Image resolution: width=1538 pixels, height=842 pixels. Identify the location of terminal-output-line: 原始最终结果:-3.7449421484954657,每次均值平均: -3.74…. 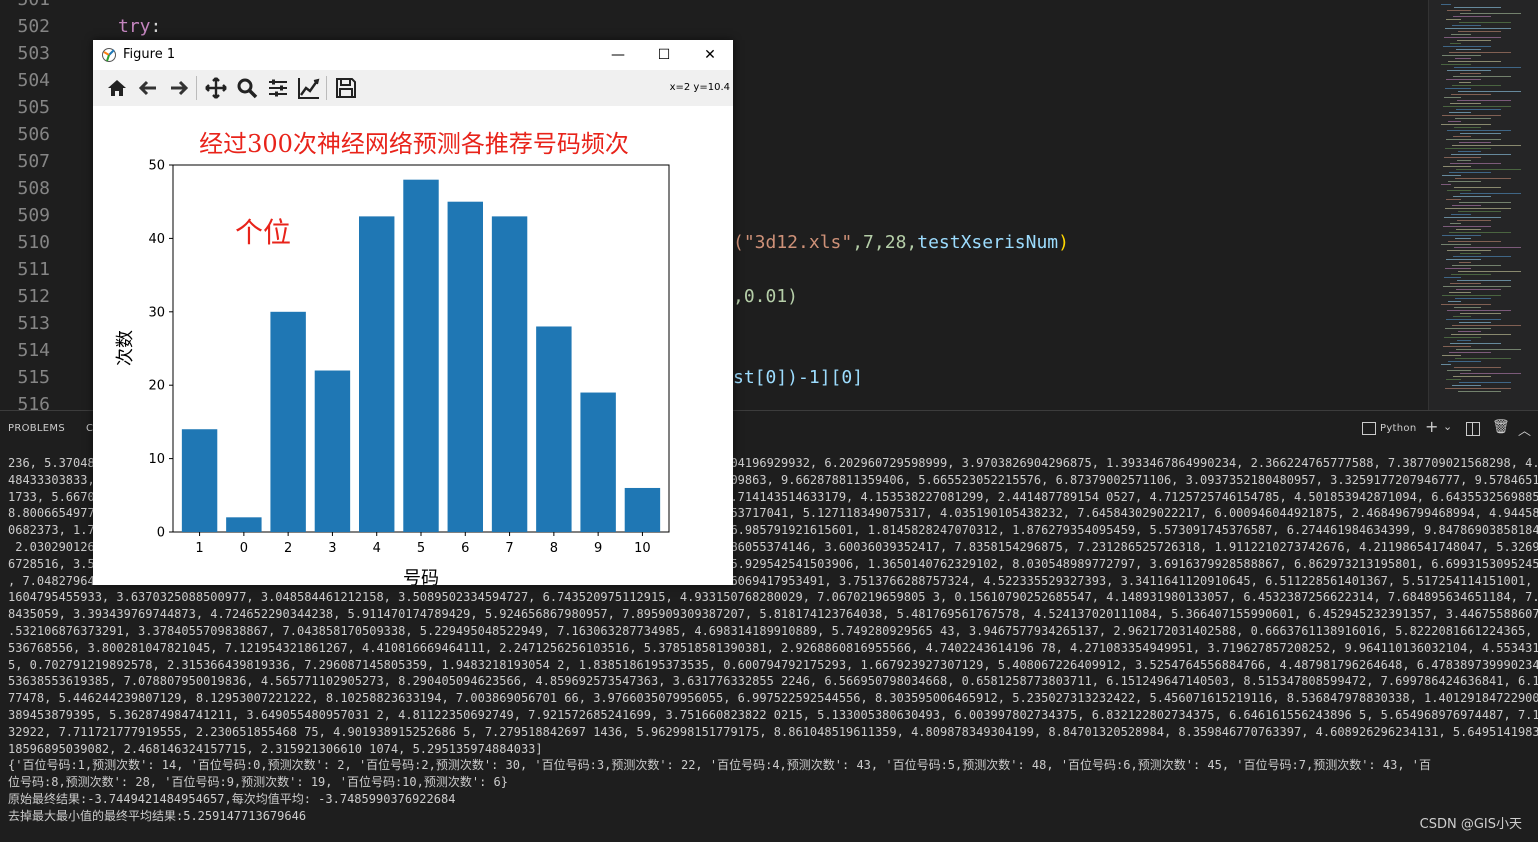
(232, 799).